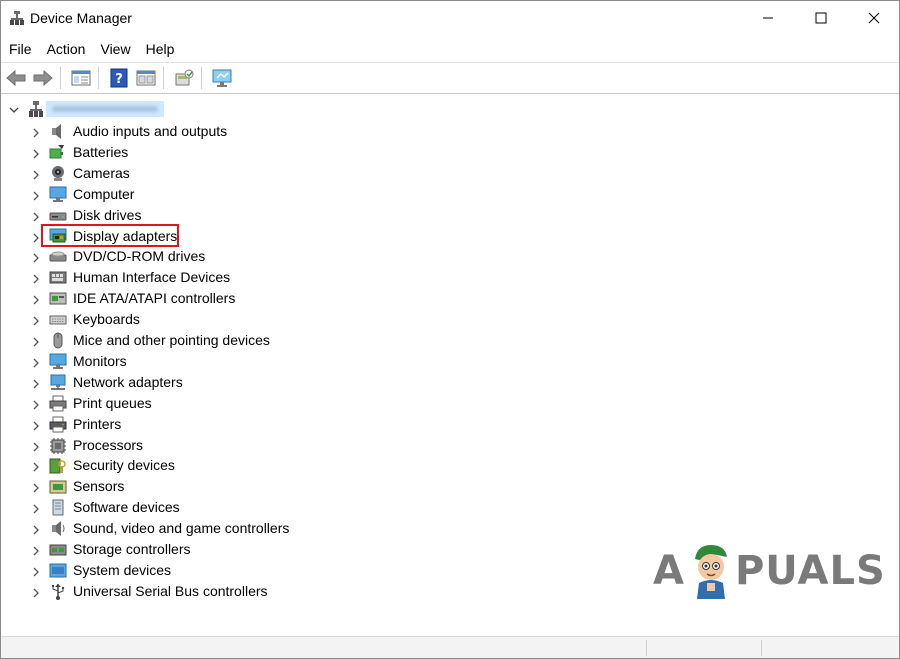 This screenshot has width=900, height=659. What do you see at coordinates (821, 17) in the screenshot?
I see `maximize-button` at bounding box center [821, 17].